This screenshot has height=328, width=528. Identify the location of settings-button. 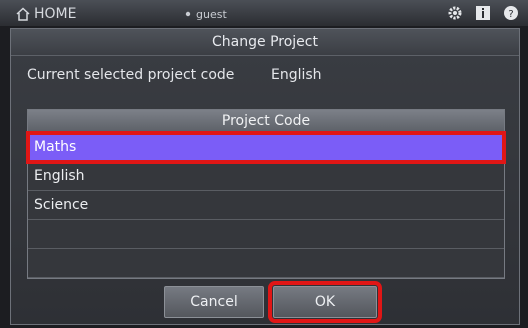
(455, 13).